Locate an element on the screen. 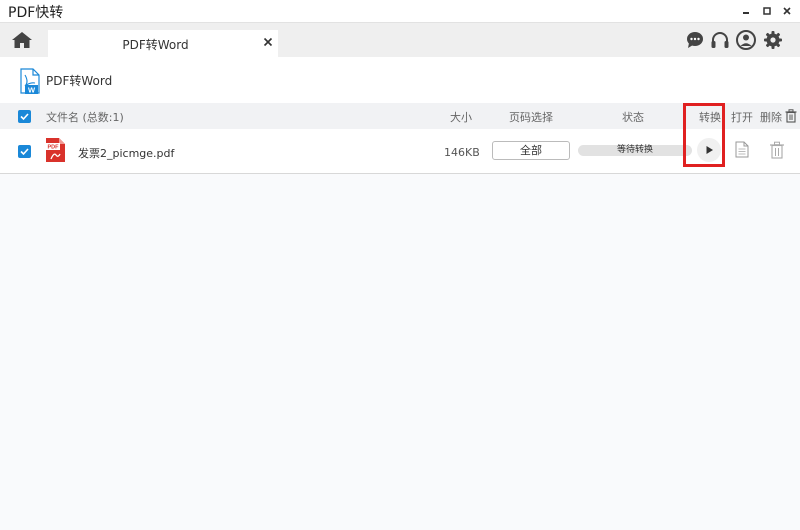 Image resolution: width=800 pixels, height=530 pixels. filename-header: 文件名 (总数:1) is located at coordinates (85, 117).